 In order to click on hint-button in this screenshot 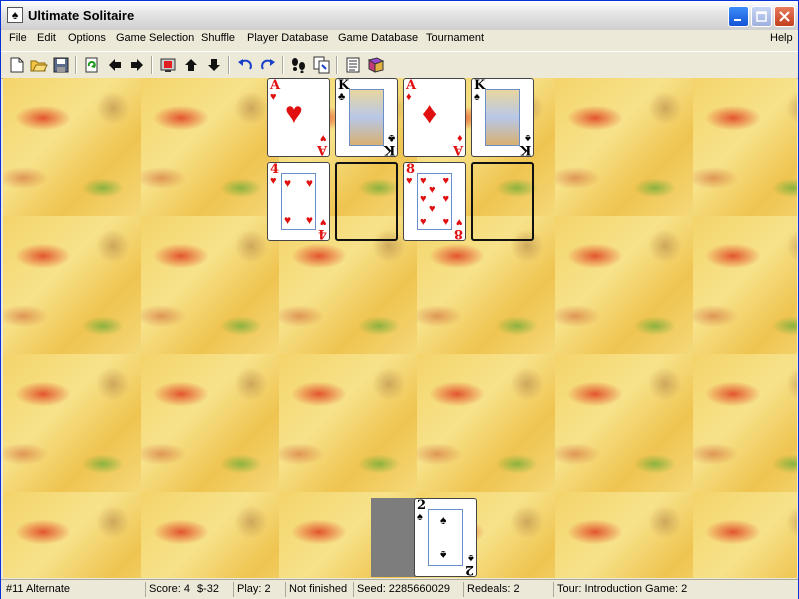, I will do `click(299, 65)`.